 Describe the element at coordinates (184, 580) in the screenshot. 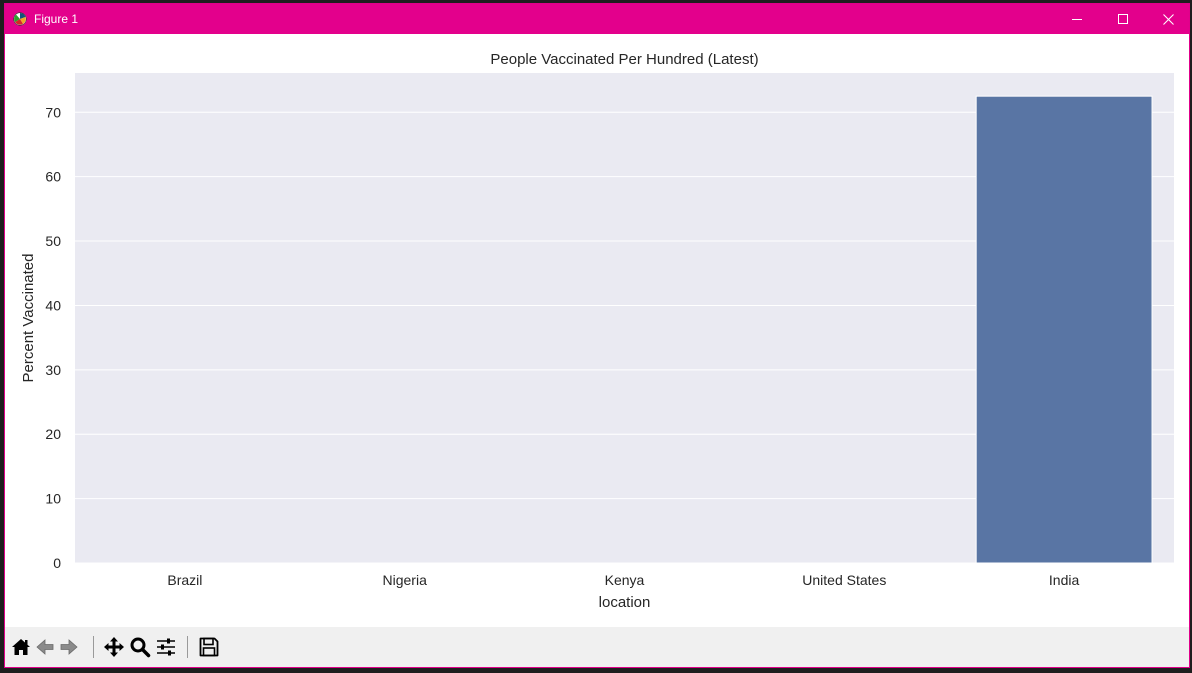

I see `x-tick-label: Brazil` at that location.